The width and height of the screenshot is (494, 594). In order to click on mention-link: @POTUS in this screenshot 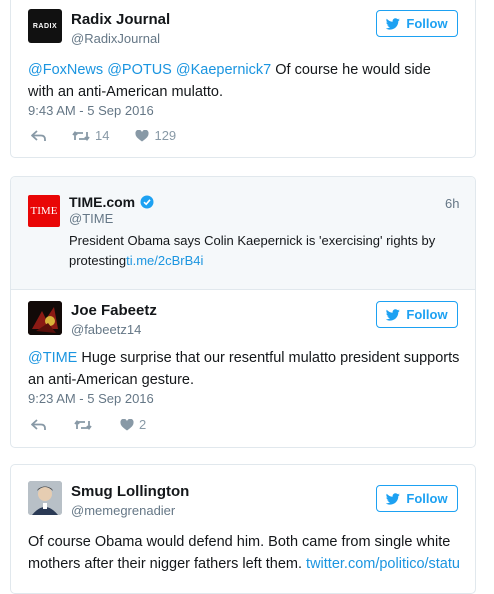, I will do `click(139, 70)`.